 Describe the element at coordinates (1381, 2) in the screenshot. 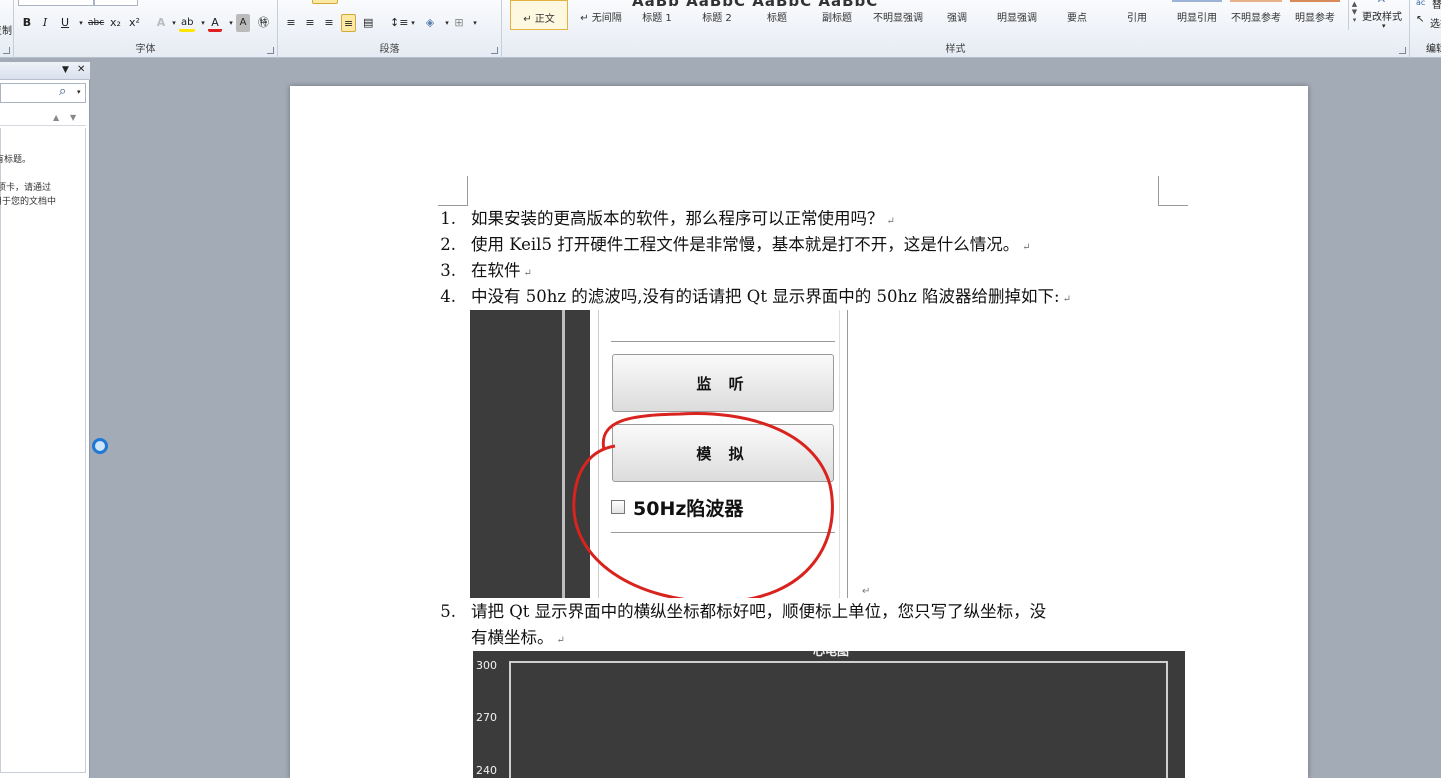

I see `change-styles-icon: A` at that location.